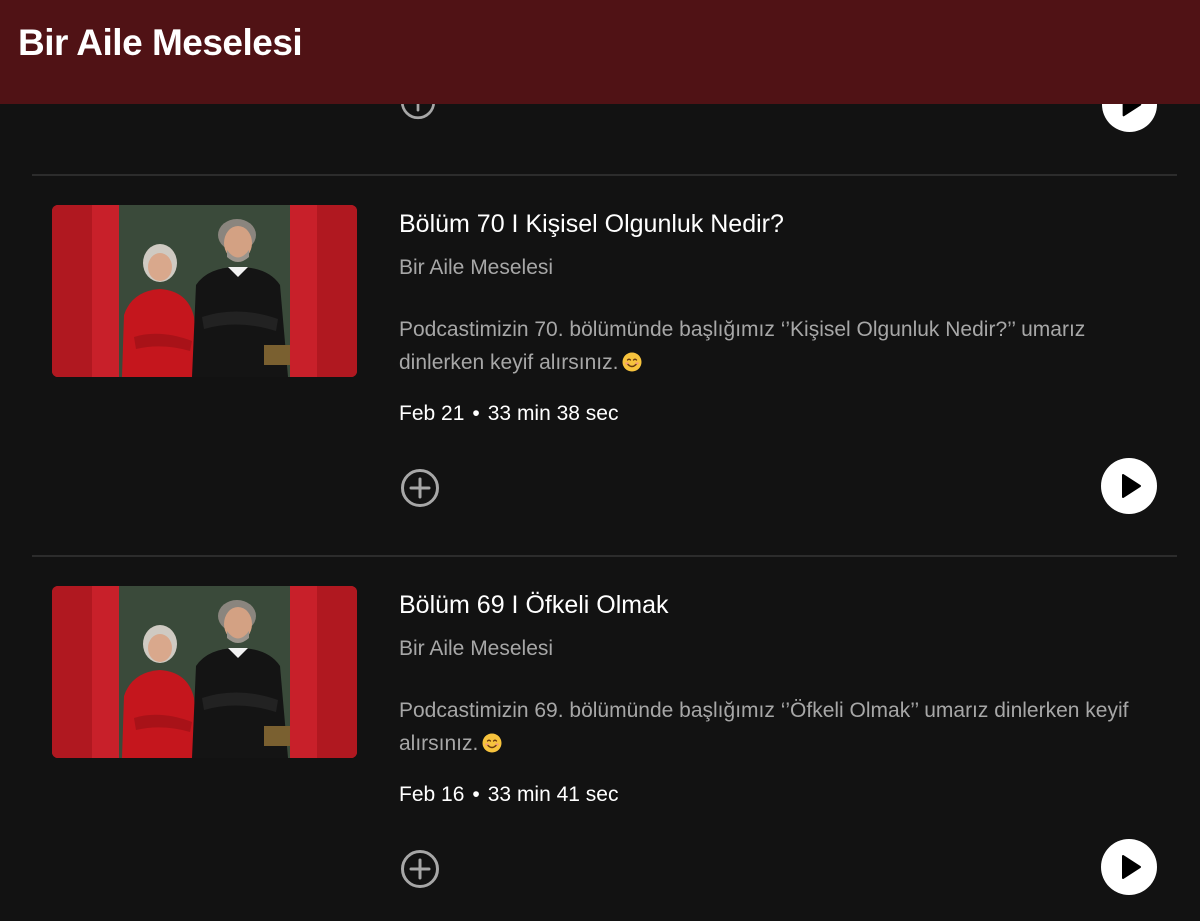 The image size is (1200, 921). What do you see at coordinates (553, 413) in the screenshot?
I see `episode-duration: 33 min 38 sec` at bounding box center [553, 413].